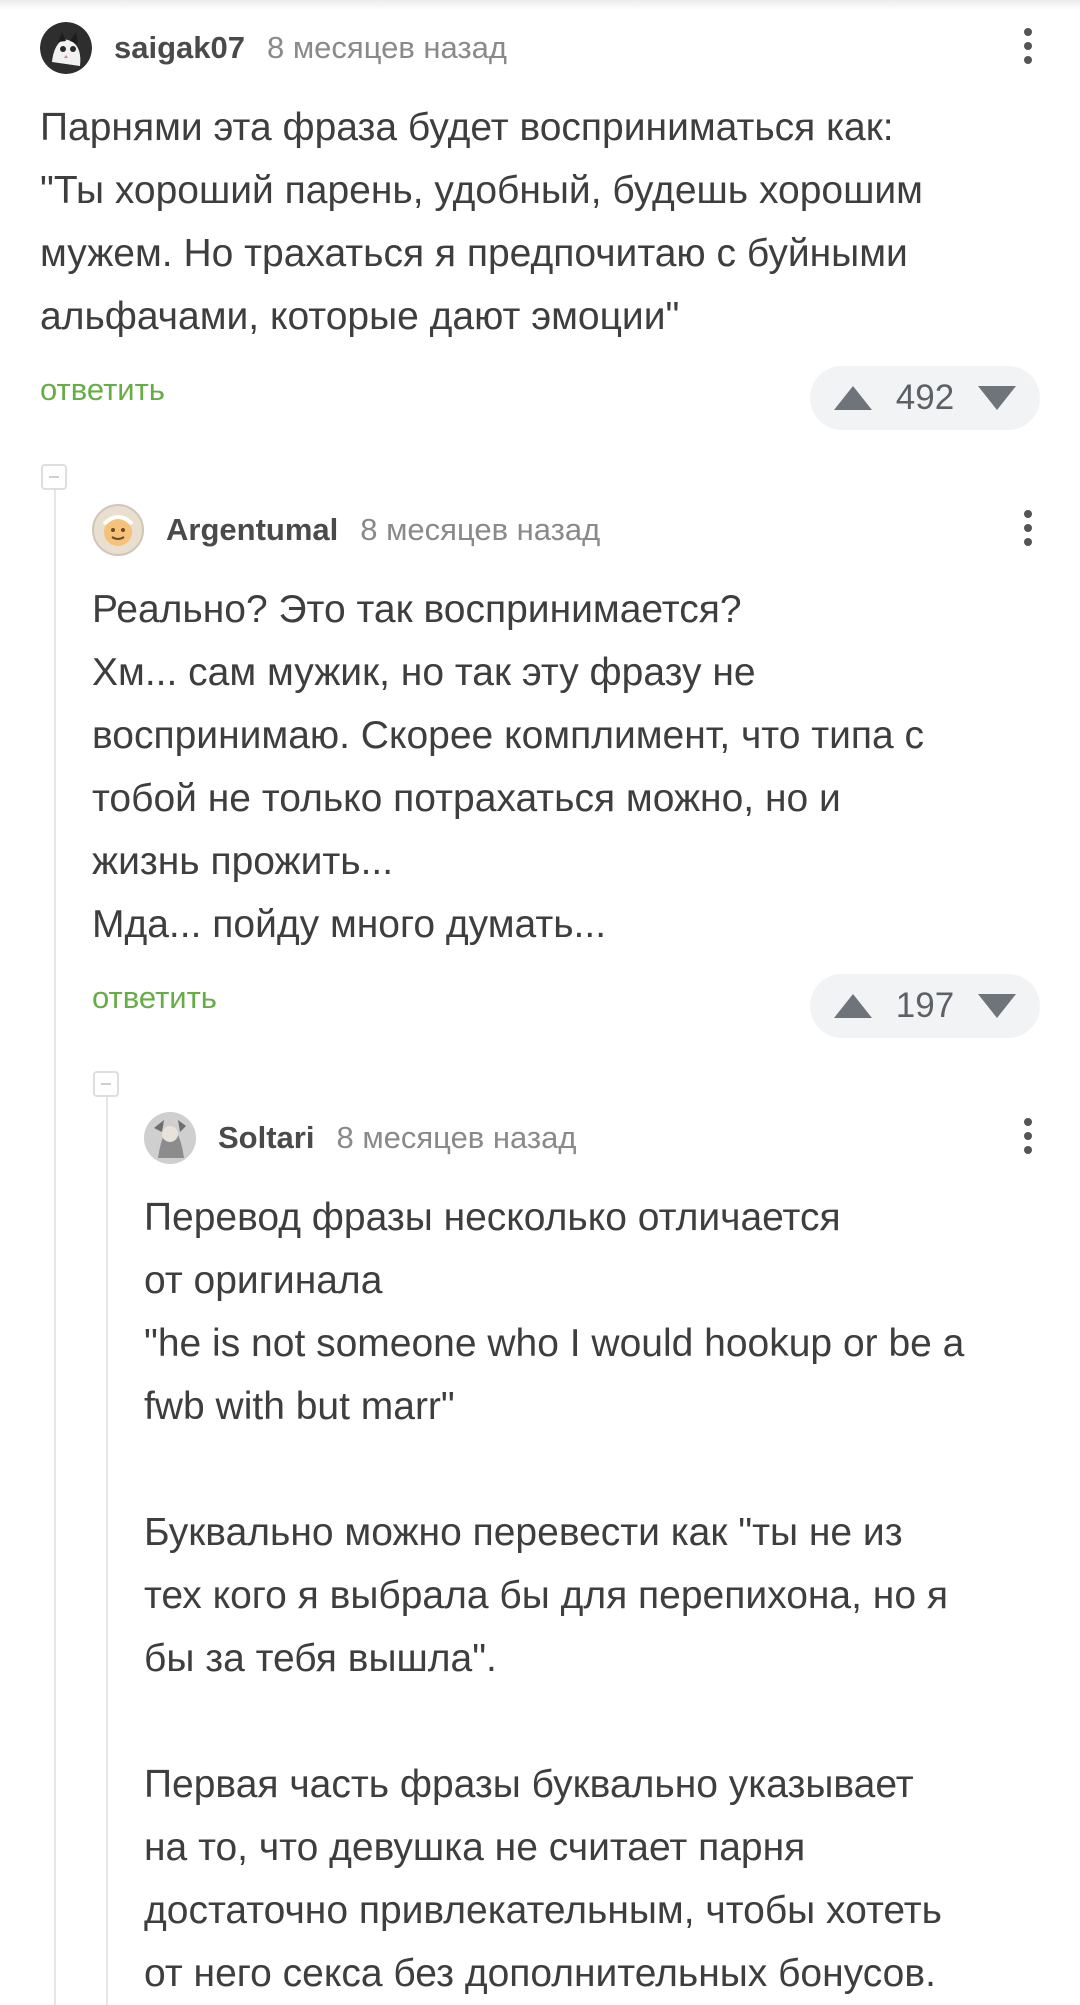  I want to click on vote-box: 492, so click(925, 398).